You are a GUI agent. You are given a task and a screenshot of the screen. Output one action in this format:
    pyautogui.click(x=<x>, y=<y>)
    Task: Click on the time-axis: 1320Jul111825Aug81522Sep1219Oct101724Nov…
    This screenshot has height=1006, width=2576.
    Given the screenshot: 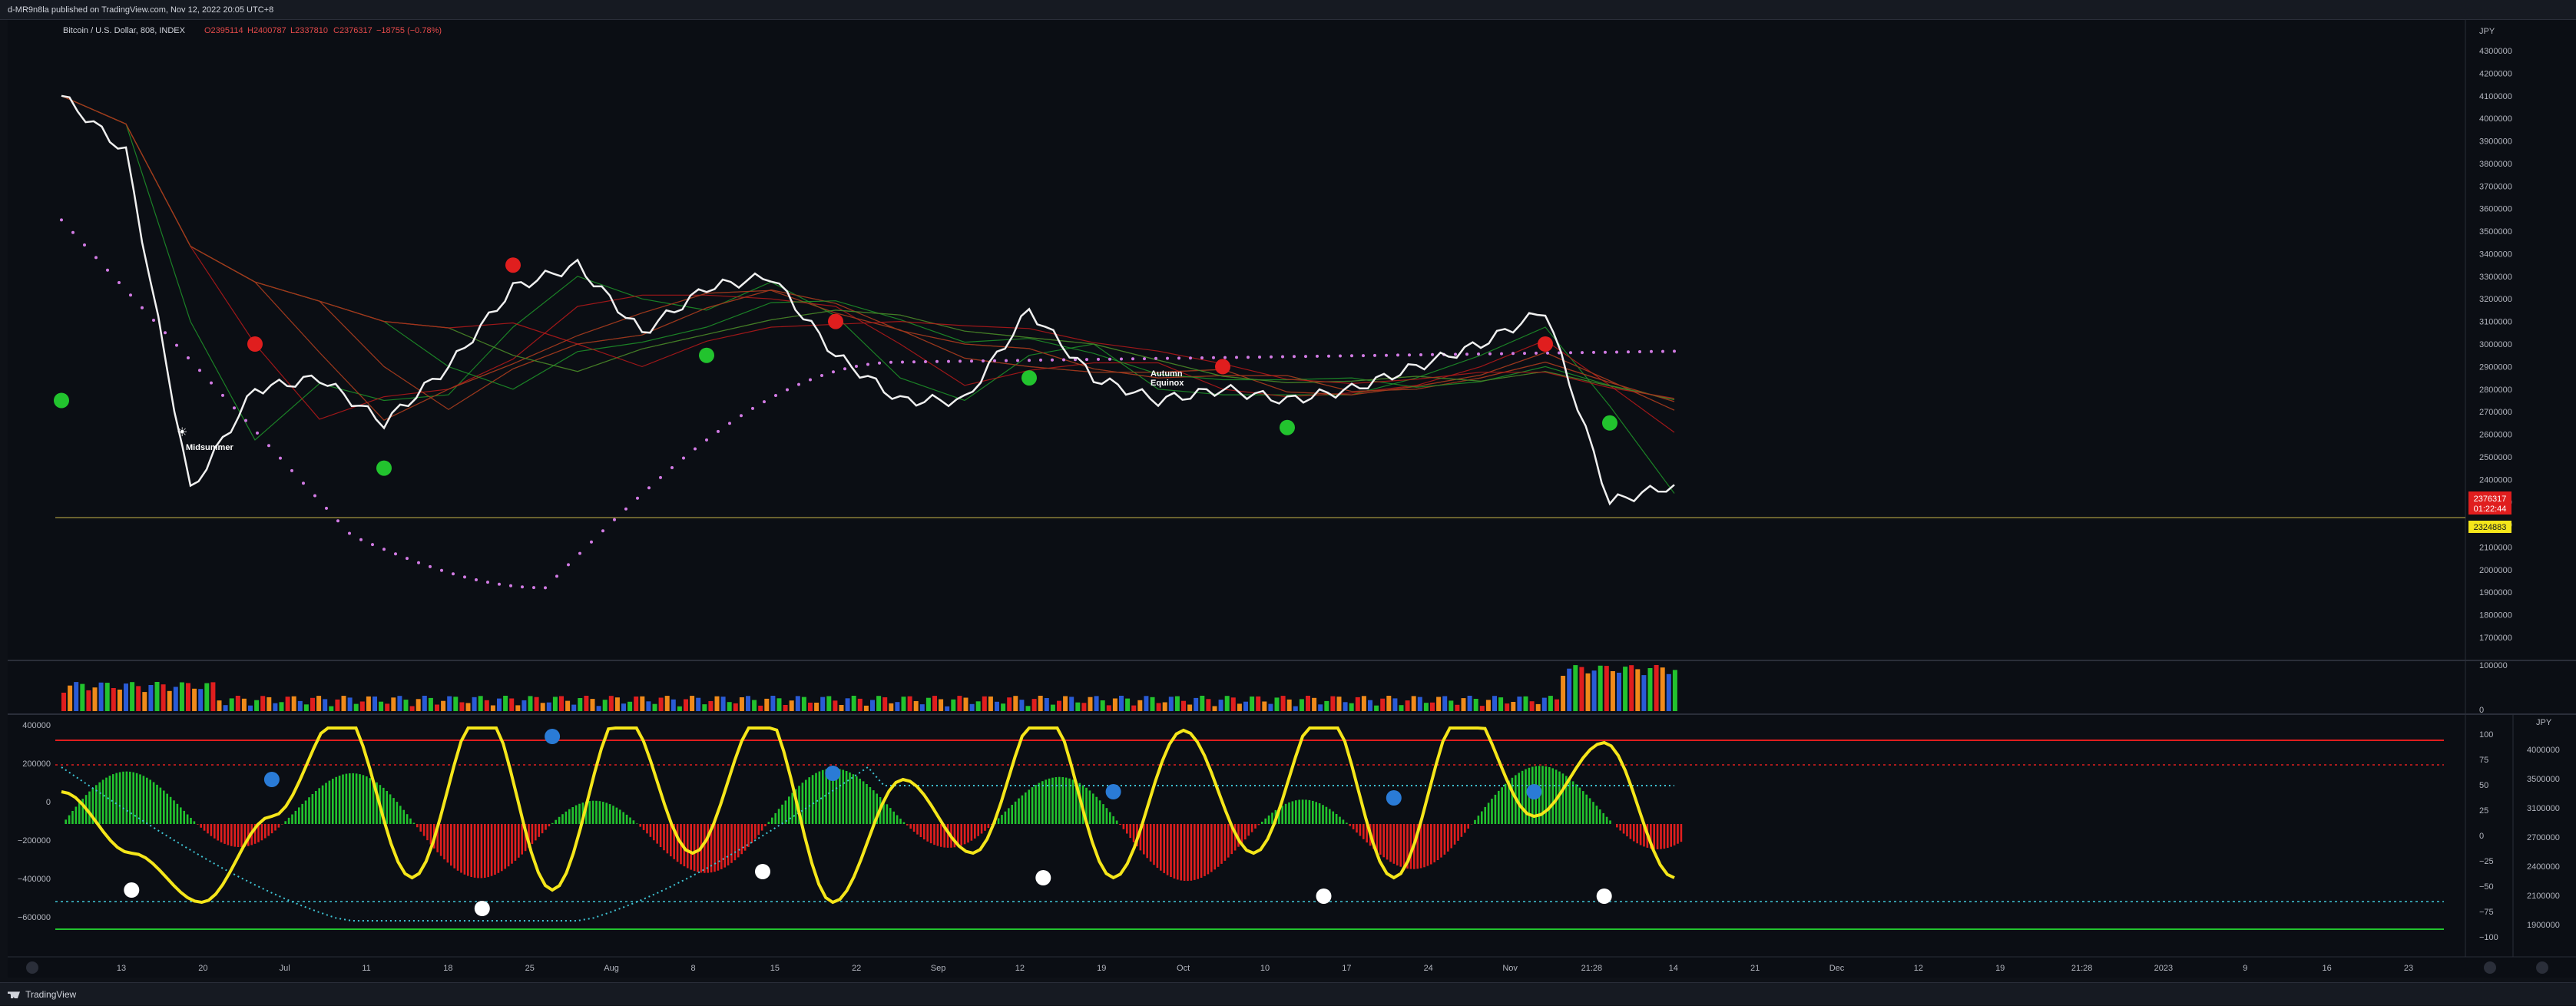 What is the action you would take?
    pyautogui.click(x=1265, y=969)
    